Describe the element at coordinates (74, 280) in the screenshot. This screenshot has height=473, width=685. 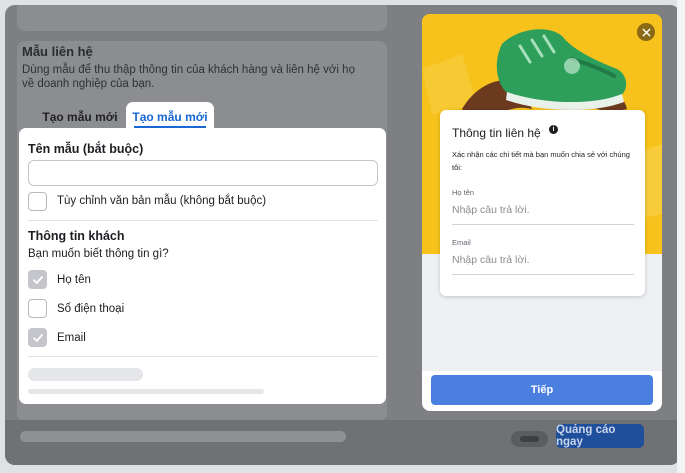
I see `field-name-label: Họ tên` at that location.